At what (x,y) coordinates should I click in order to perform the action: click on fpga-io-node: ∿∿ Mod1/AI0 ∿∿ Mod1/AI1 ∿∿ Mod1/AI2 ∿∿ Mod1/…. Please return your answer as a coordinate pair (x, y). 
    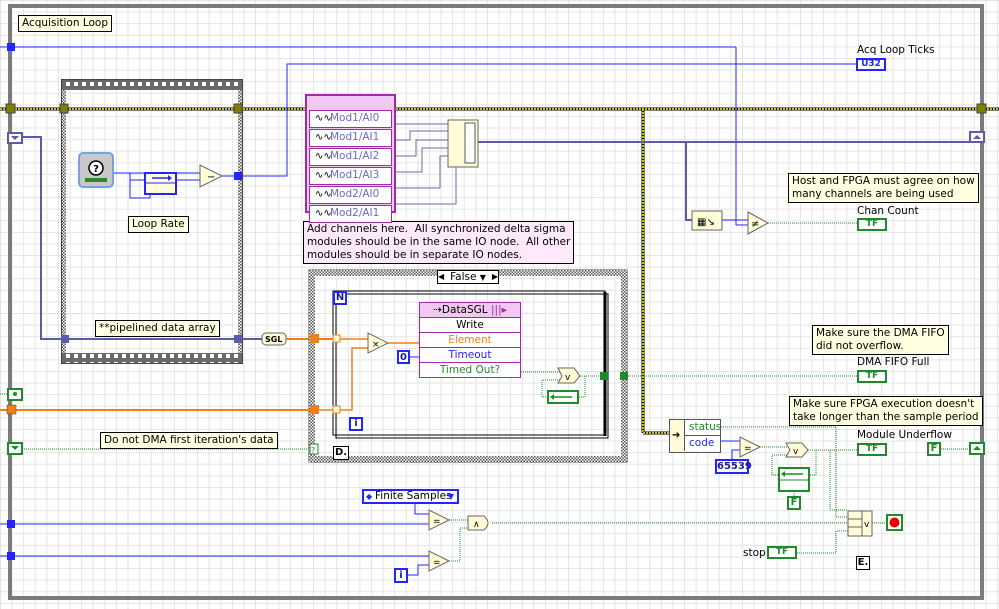
    Looking at the image, I should click on (350, 158).